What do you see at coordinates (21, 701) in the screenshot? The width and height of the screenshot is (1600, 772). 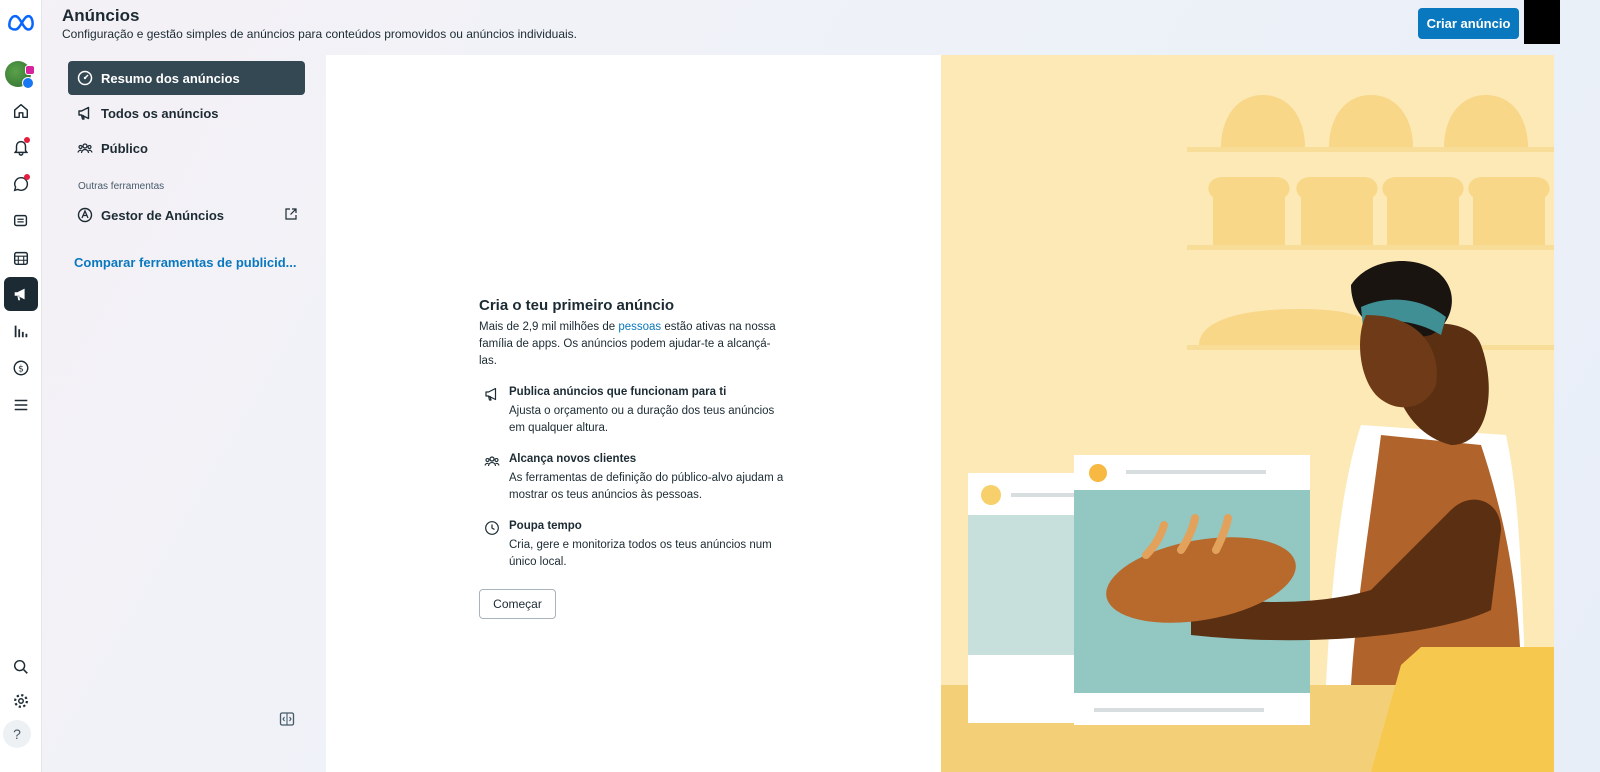 I see `gear-icon` at bounding box center [21, 701].